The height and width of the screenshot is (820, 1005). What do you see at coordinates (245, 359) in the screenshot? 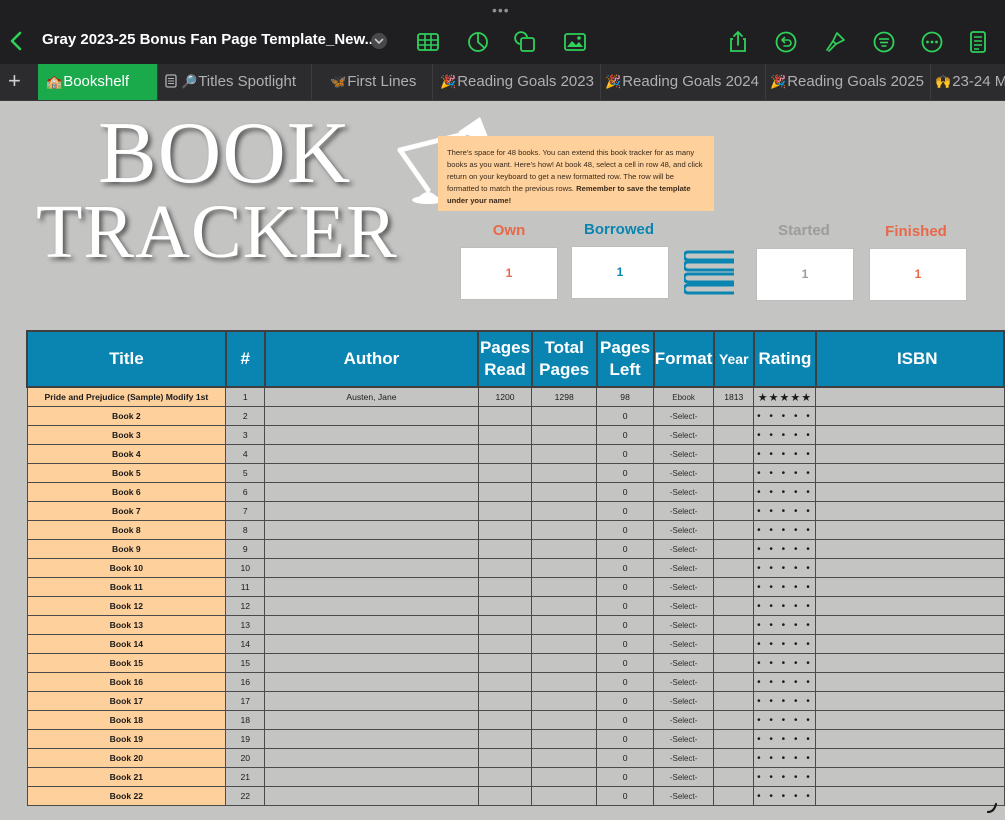
I see `header-number: #` at bounding box center [245, 359].